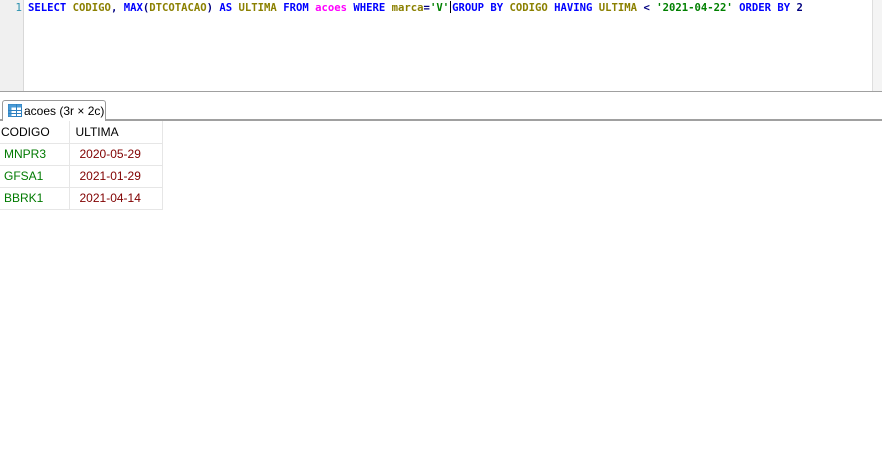 The image size is (882, 460). I want to click on line-number: 1, so click(18, 7).